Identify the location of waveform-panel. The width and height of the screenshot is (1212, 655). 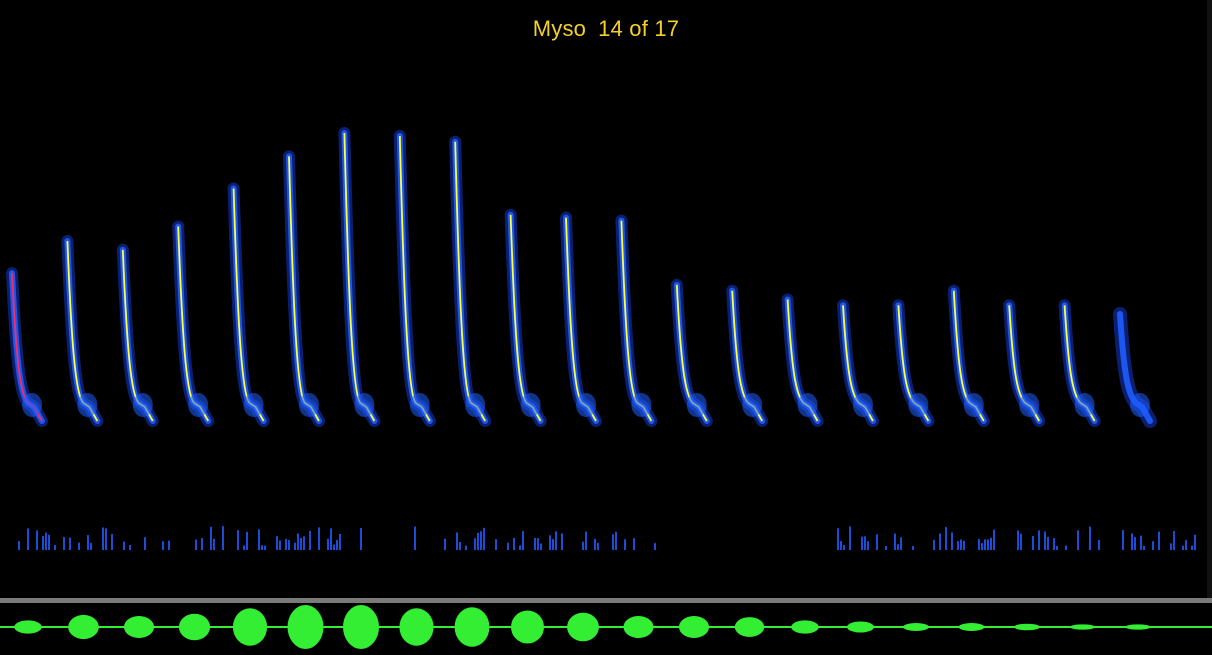
(606, 626).